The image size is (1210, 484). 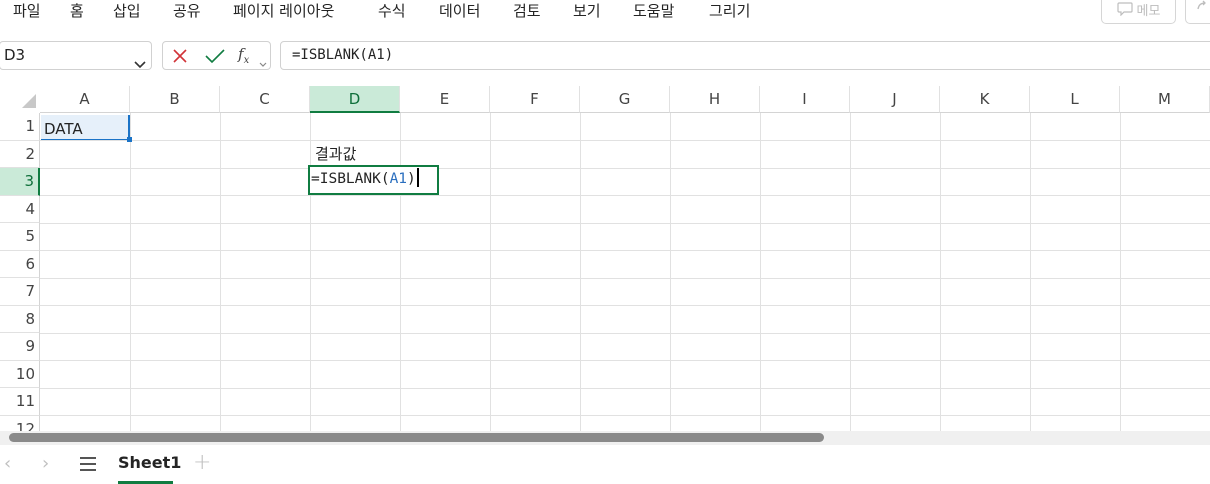 What do you see at coordinates (745, 55) in the screenshot?
I see `formula-input: =ISBLANK(A1)` at bounding box center [745, 55].